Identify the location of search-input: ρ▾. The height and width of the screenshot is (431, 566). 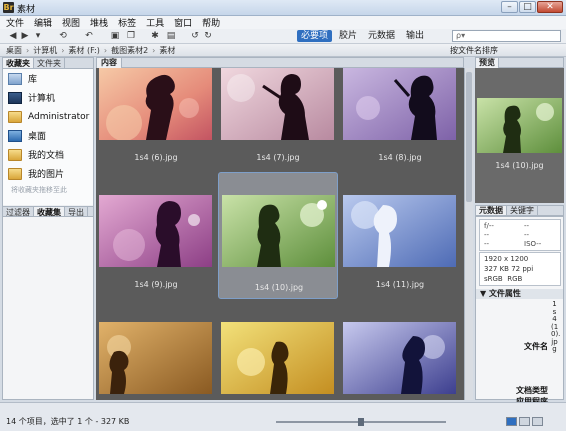
(506, 36).